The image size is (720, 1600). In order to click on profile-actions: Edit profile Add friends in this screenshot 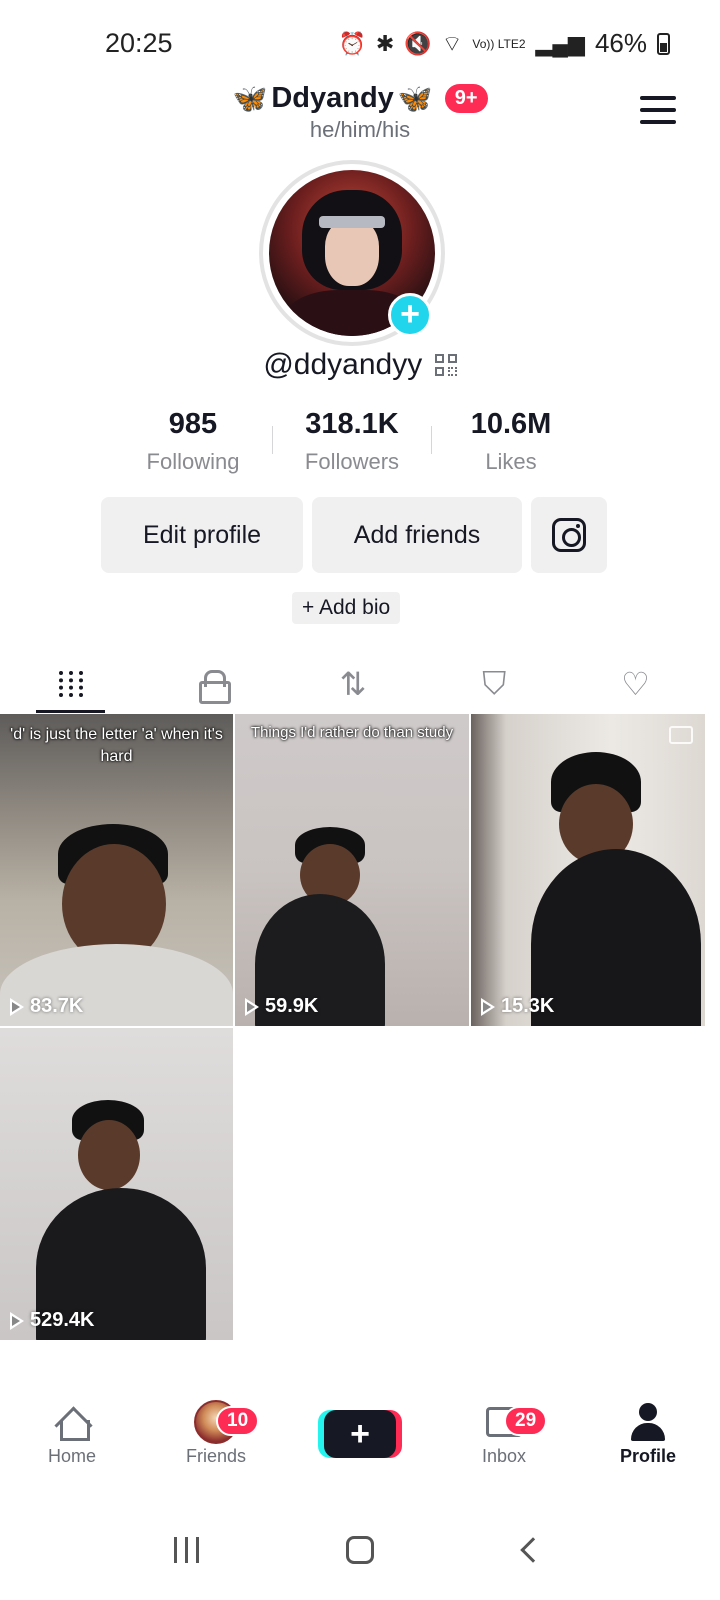, I will do `click(354, 535)`.